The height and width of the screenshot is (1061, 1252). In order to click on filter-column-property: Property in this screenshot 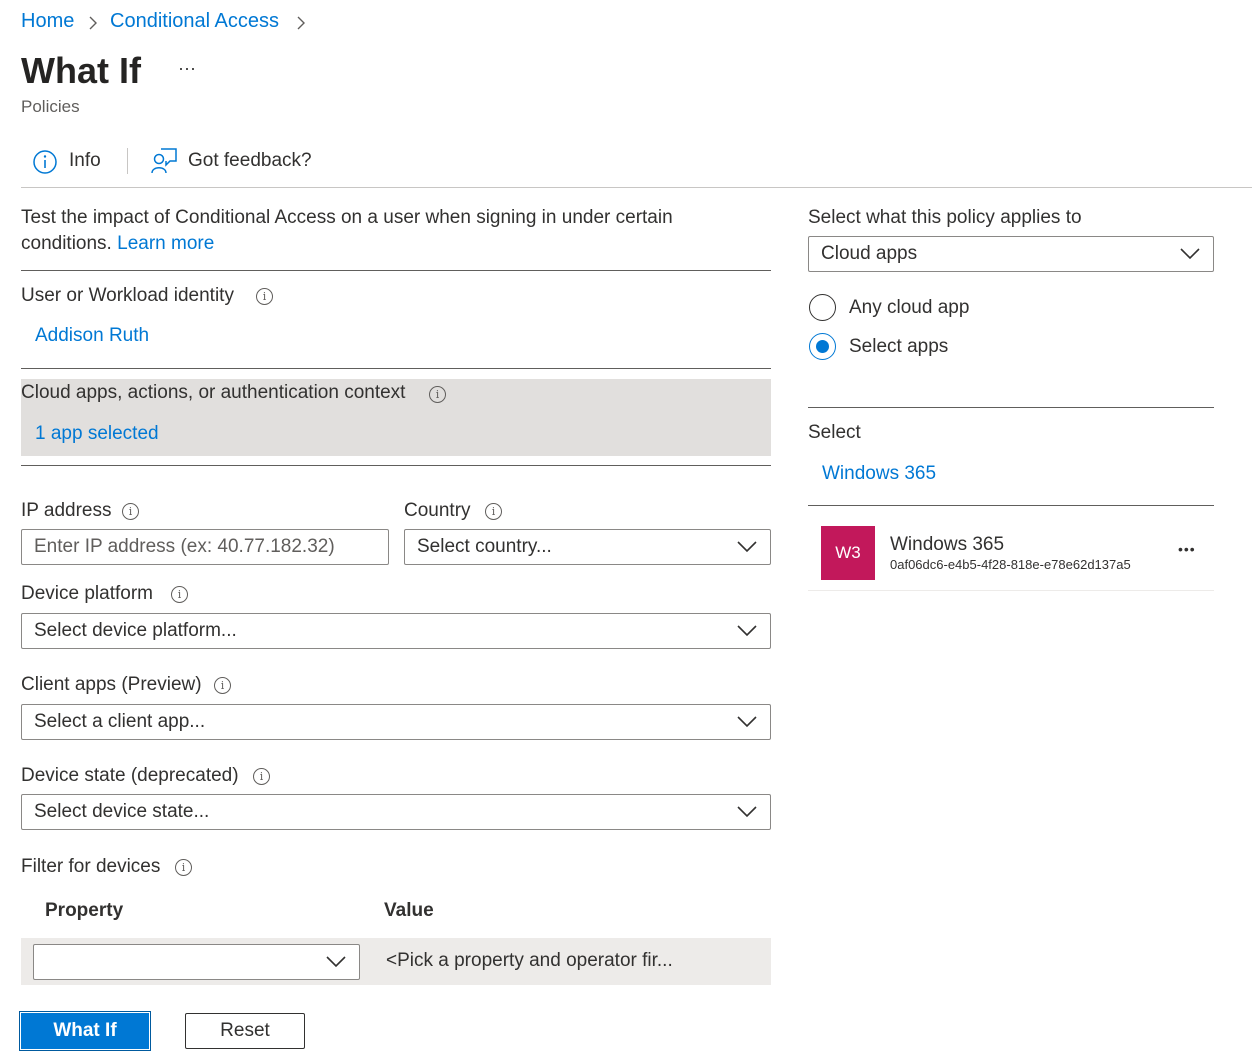, I will do `click(84, 910)`.